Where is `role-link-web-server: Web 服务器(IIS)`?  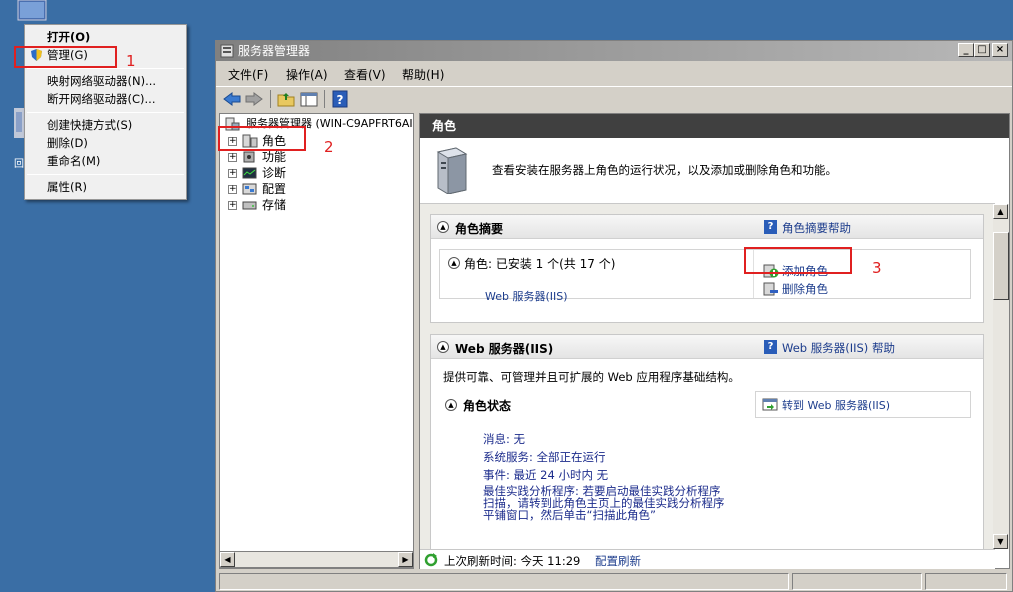 role-link-web-server: Web 服务器(IIS) is located at coordinates (526, 296).